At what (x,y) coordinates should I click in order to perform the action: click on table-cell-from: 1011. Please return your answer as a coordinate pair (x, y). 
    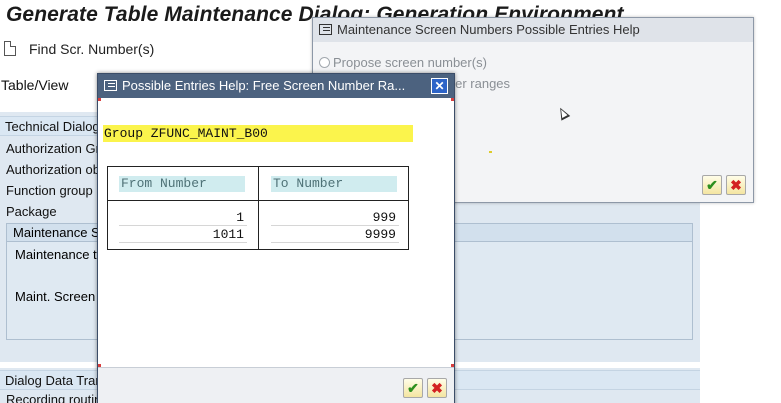
    Looking at the image, I should click on (183, 235).